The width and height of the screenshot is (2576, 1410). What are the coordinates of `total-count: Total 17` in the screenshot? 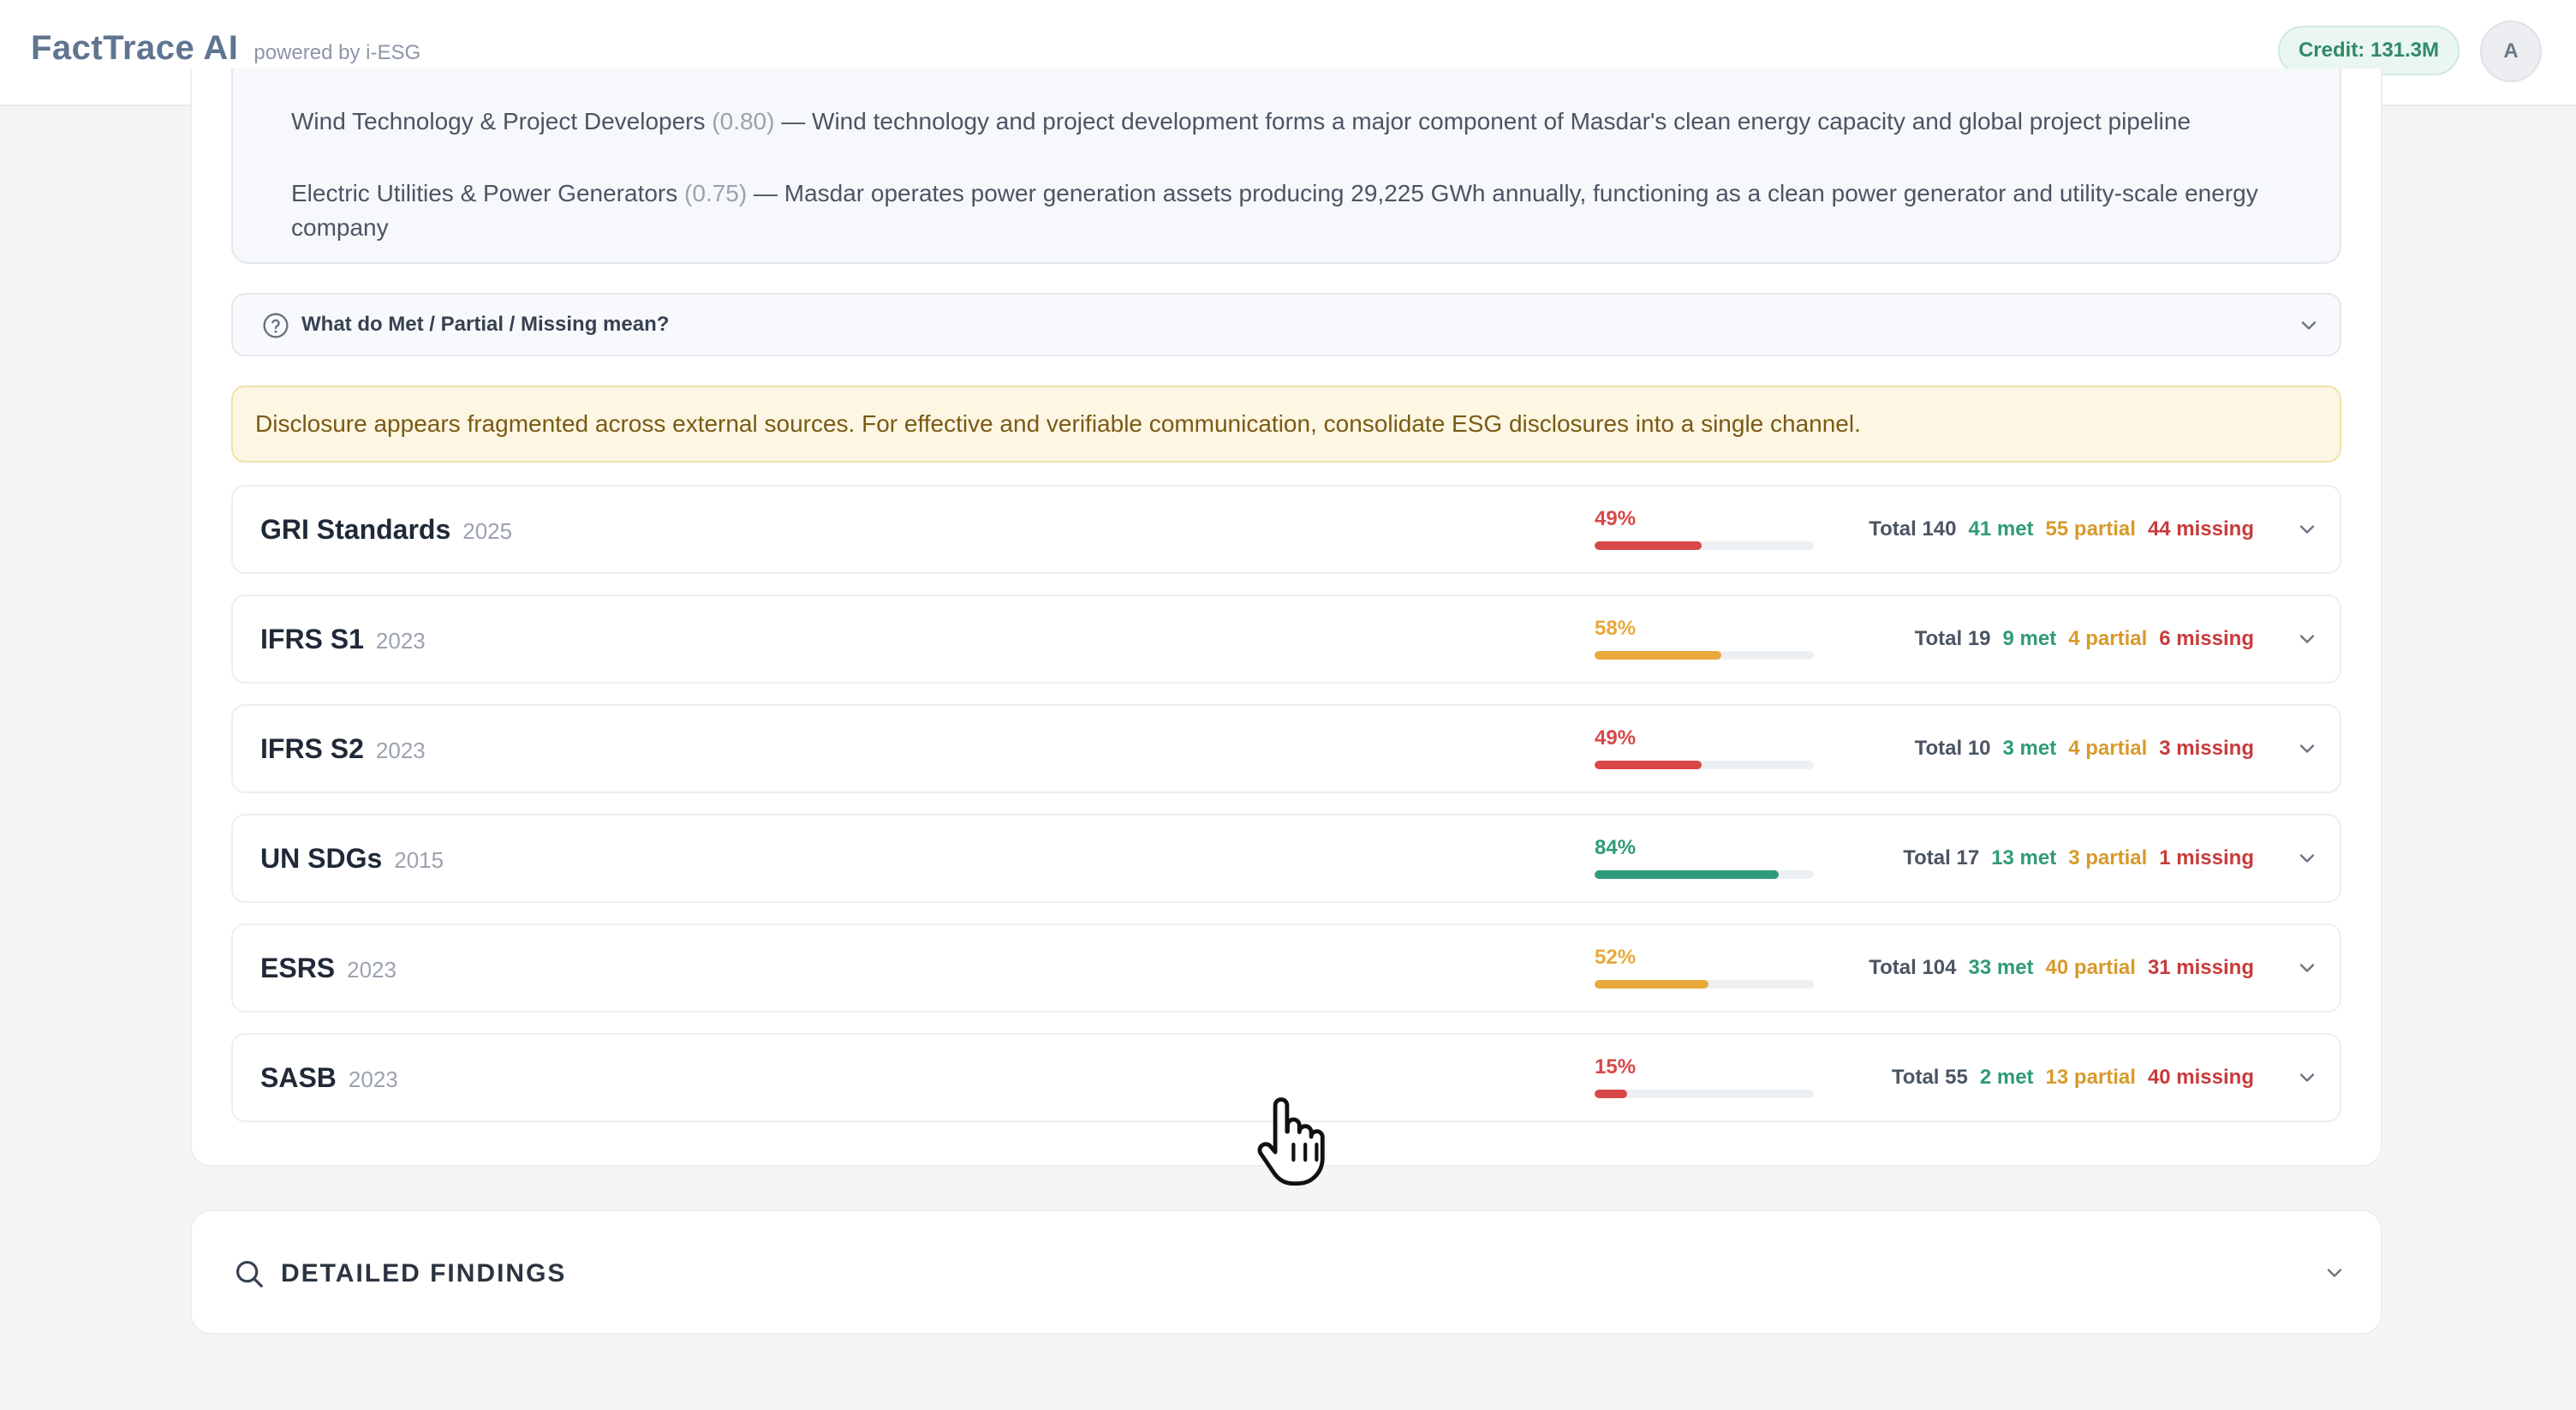 It's located at (1942, 857).